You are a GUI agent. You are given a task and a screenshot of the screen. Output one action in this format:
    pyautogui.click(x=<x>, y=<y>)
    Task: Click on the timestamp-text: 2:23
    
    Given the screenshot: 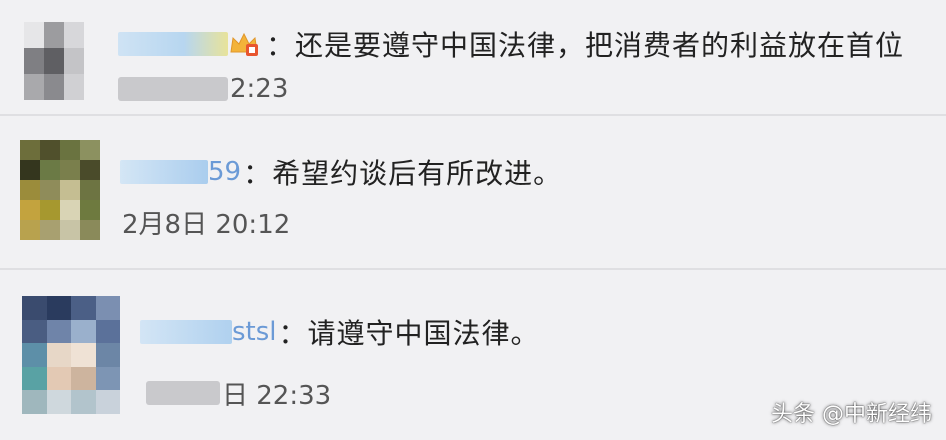 What is the action you would take?
    pyautogui.click(x=259, y=89)
    